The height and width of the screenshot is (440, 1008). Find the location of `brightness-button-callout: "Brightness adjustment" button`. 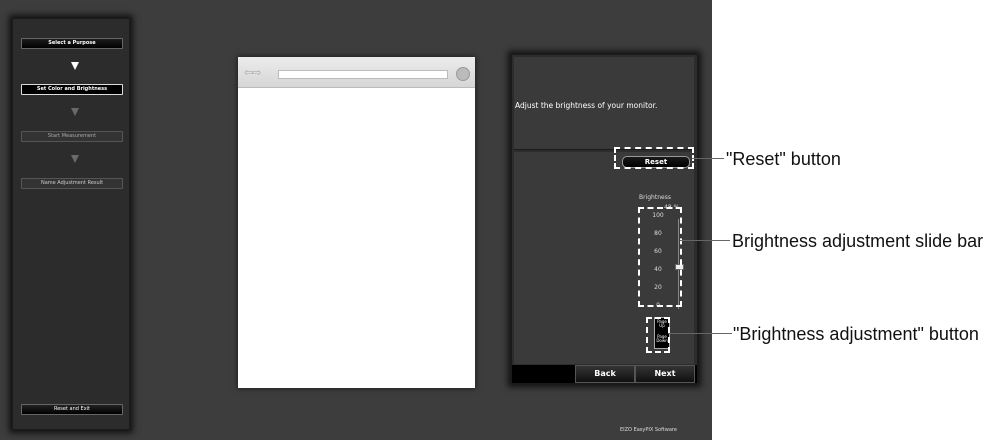

brightness-button-callout: "Brightness adjustment" button is located at coordinates (856, 334).